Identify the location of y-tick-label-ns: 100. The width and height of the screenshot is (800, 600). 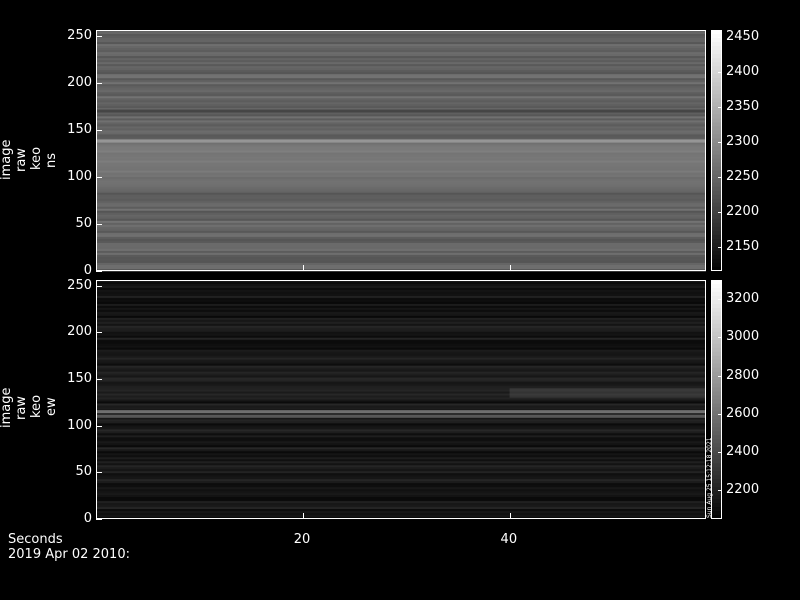
(79, 176).